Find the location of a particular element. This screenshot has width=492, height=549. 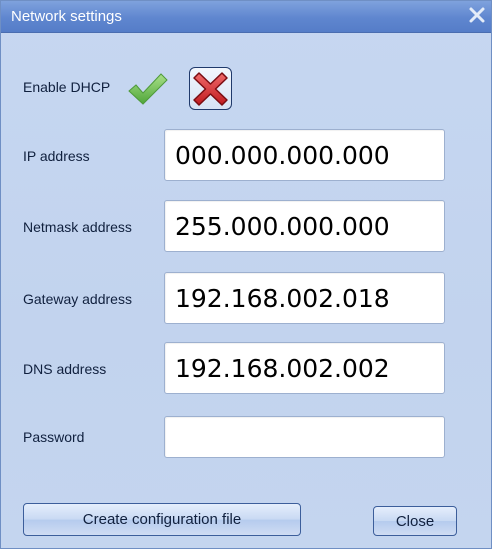

title-bar: Network settings is located at coordinates (246, 17).